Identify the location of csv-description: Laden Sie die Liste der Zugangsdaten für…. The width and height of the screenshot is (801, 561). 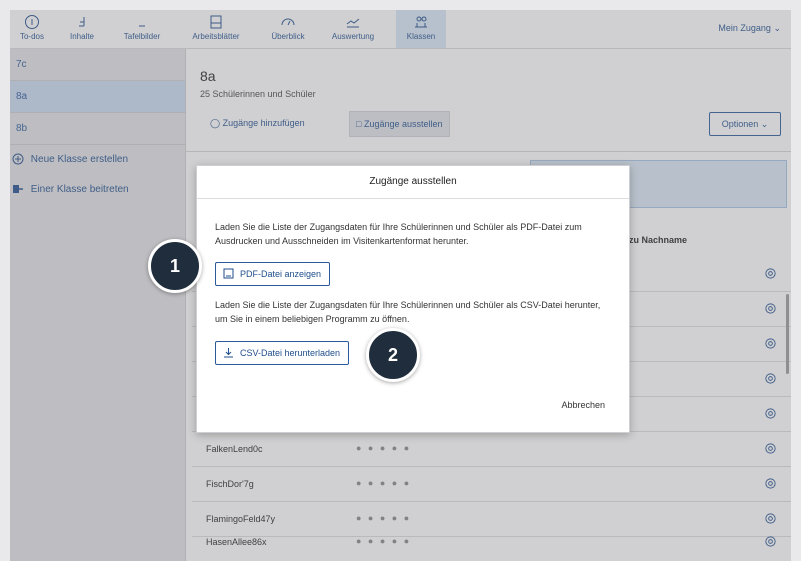
(408, 312).